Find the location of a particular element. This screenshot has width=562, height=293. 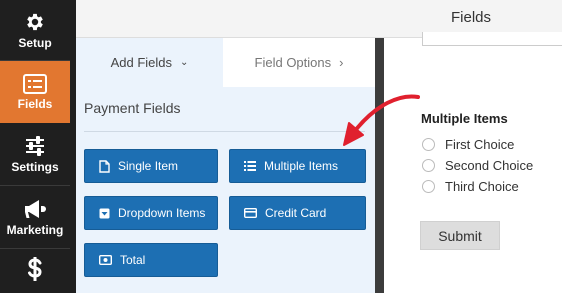

dropdown-items-button: Dropdown Items is located at coordinates (151, 213).